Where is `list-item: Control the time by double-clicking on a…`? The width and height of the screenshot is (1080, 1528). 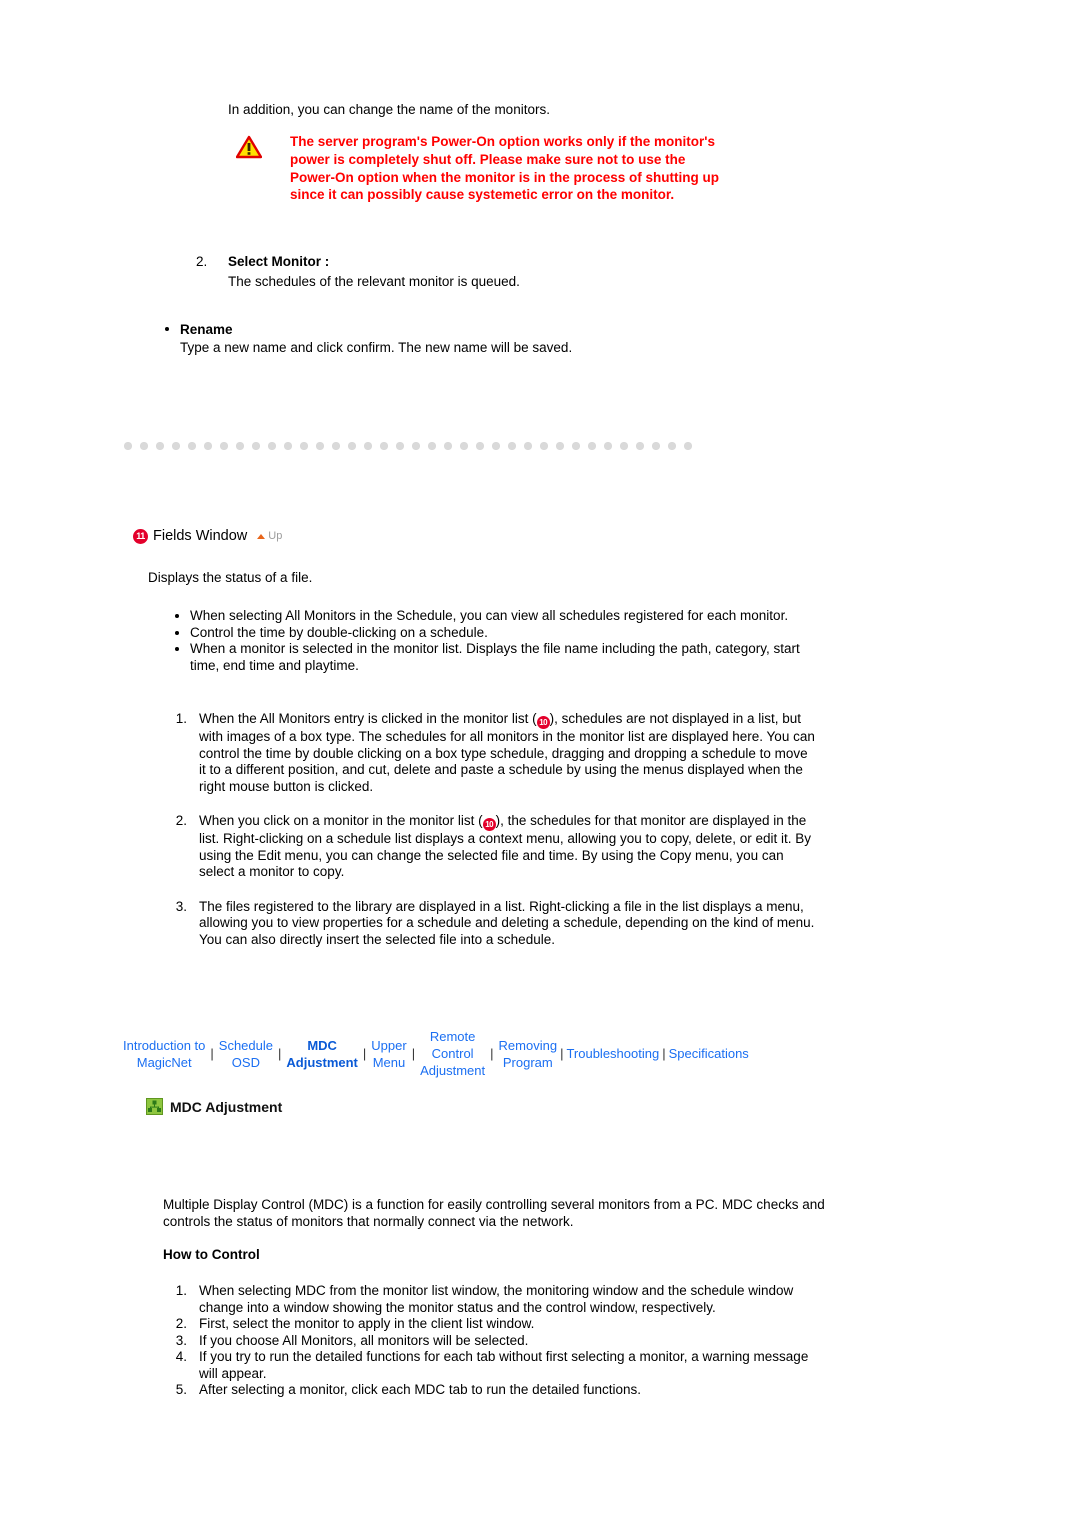
list-item: Control the time by double-clicking on a… is located at coordinates (488, 633).